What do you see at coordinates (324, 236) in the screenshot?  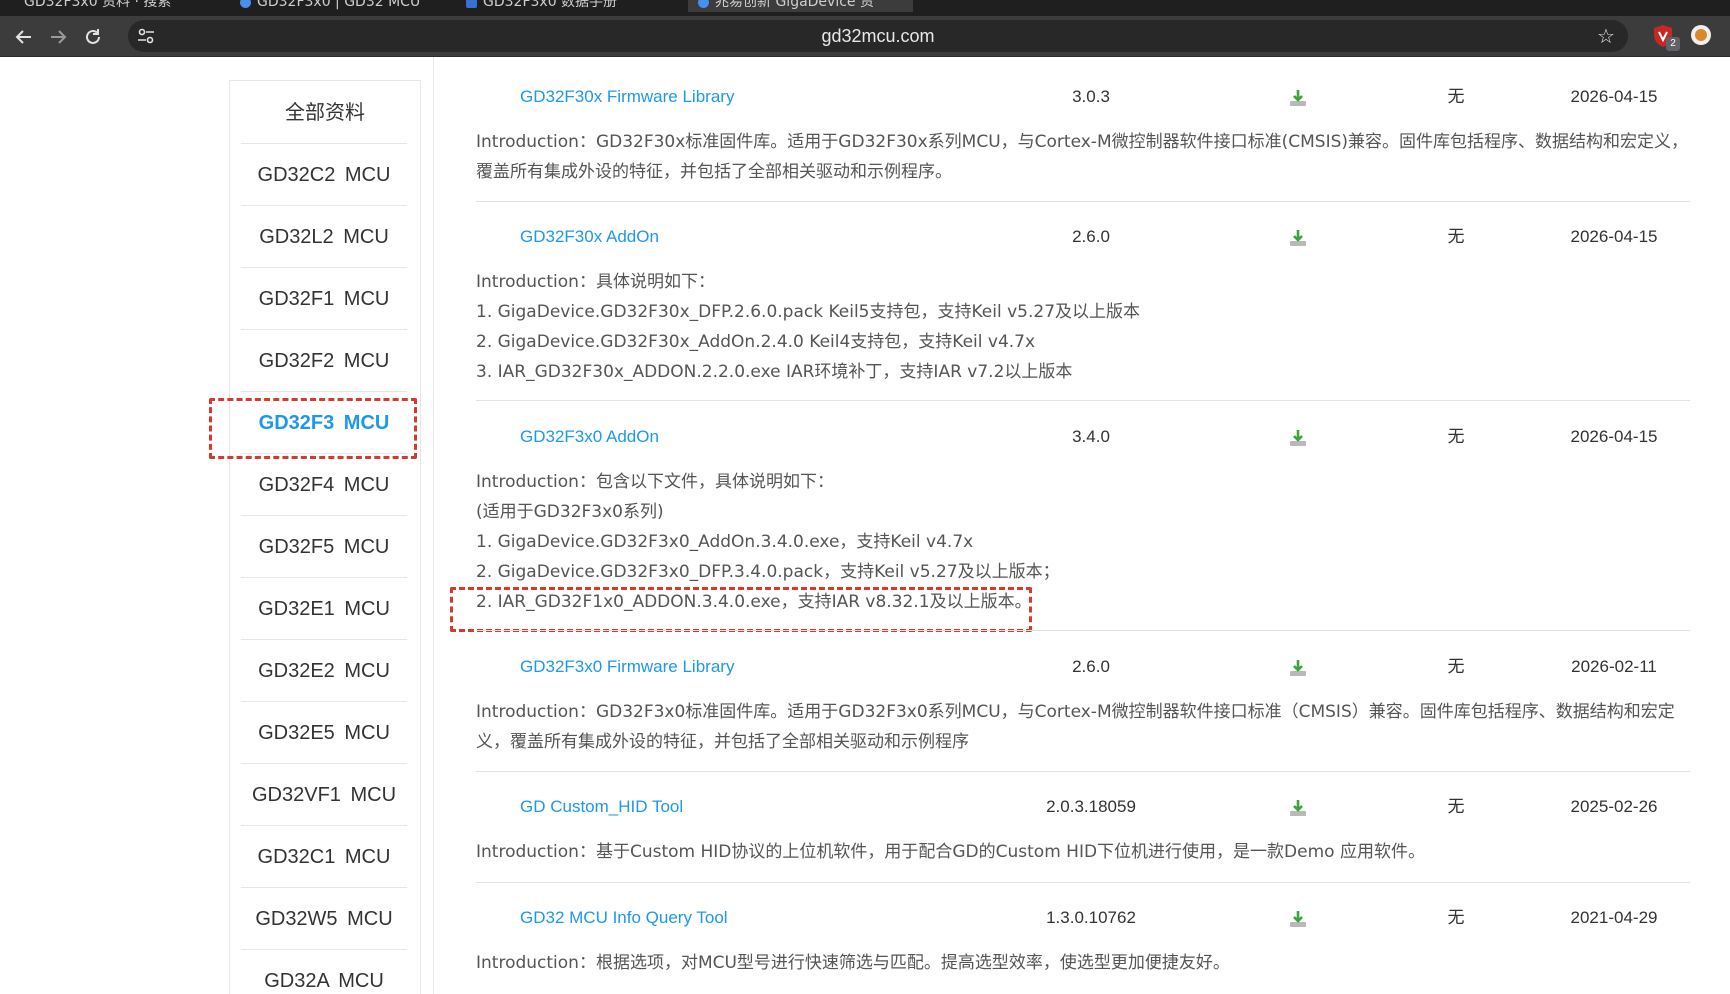 I see `sidebar-item-gd32l2: GD32L2 MCU` at bounding box center [324, 236].